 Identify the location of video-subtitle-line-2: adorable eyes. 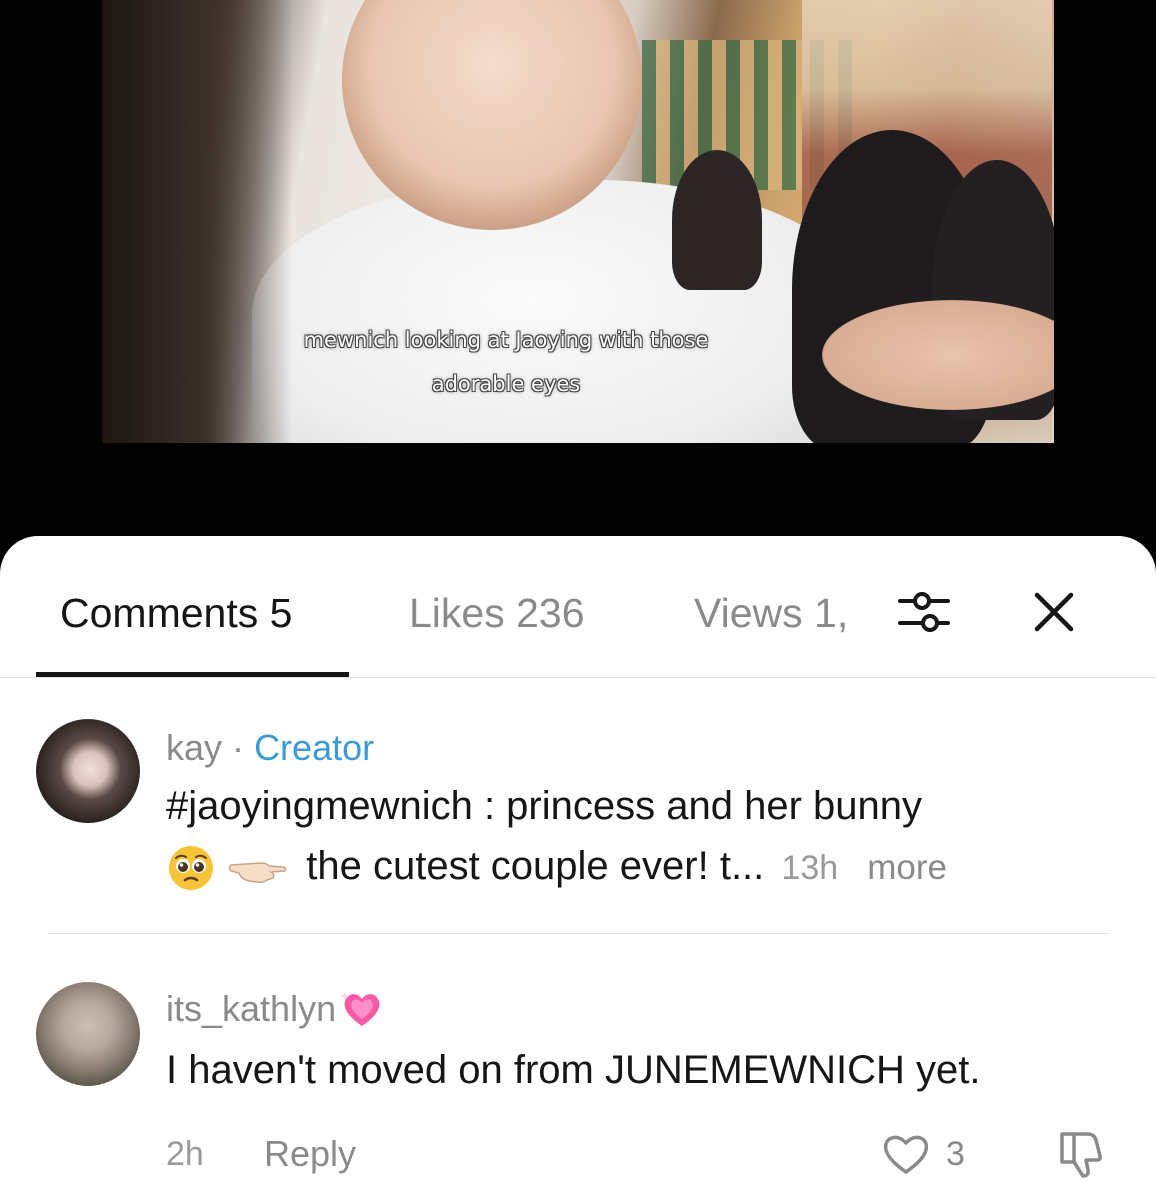
(506, 384).